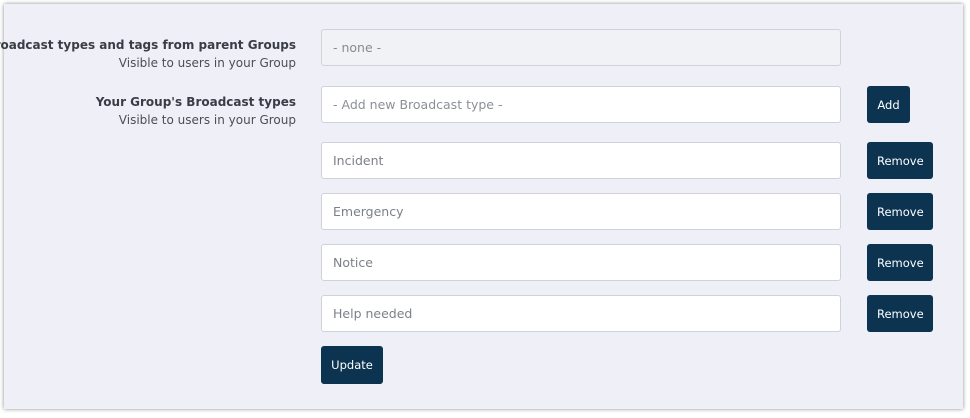 The width and height of the screenshot is (970, 418). What do you see at coordinates (352, 365) in the screenshot?
I see `update-button: Update` at bounding box center [352, 365].